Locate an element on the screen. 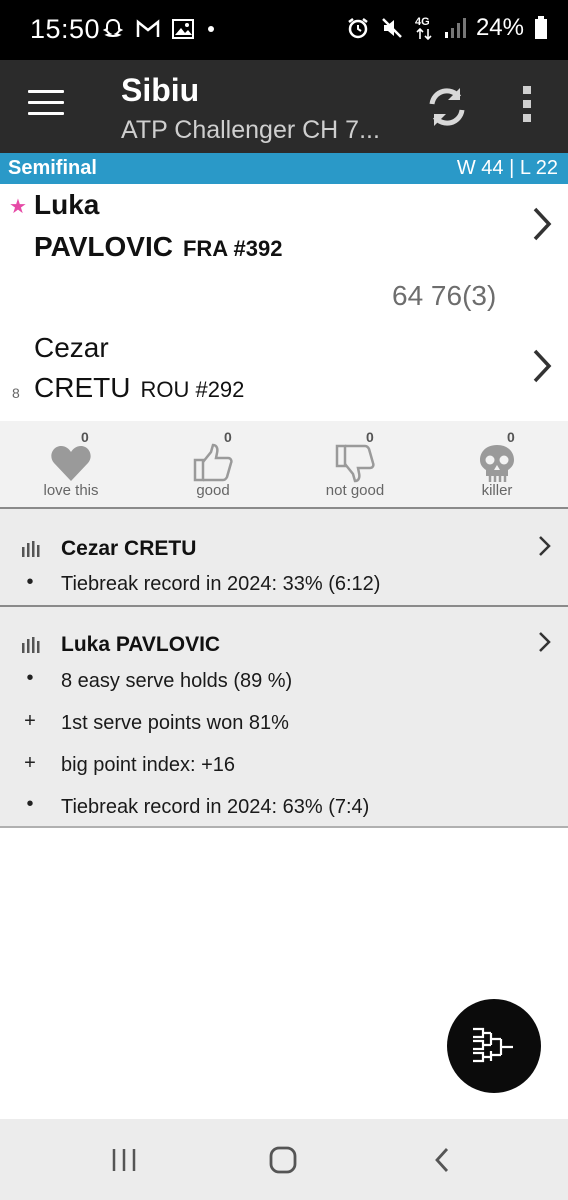  alarm-icon is located at coordinates (358, 28).